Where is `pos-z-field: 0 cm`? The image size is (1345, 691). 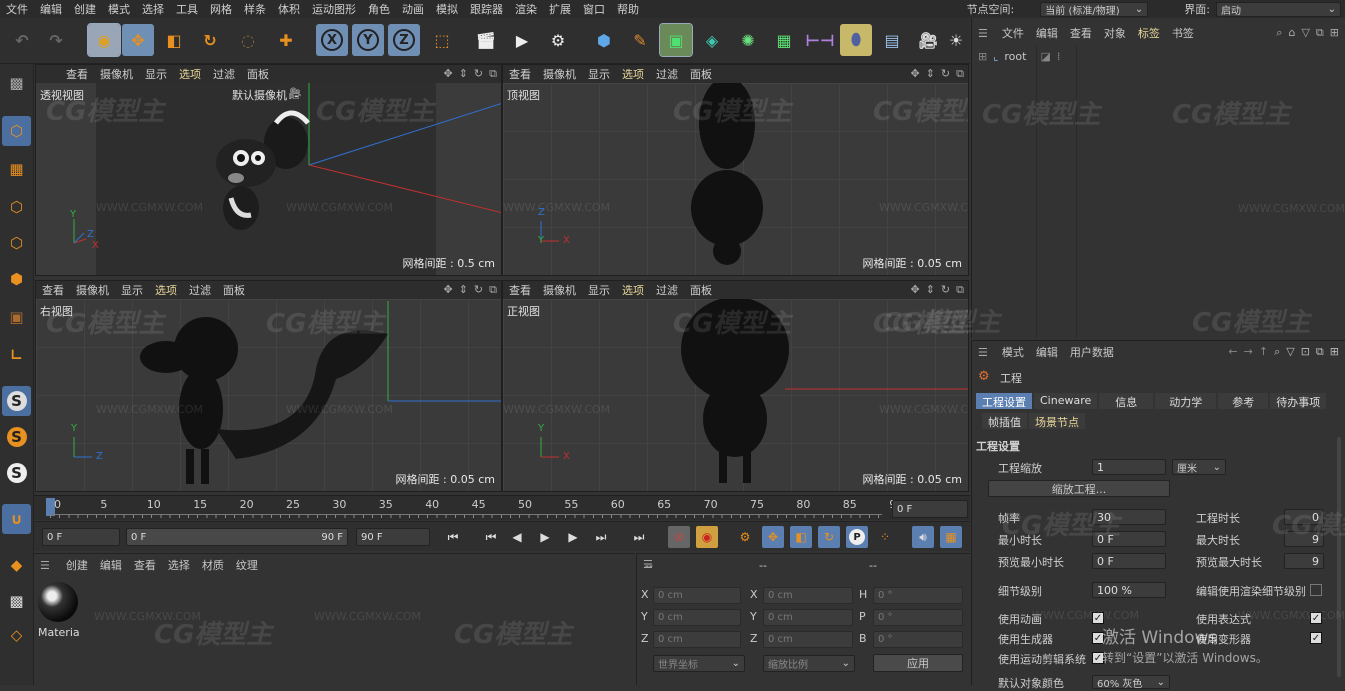 pos-z-field: 0 cm is located at coordinates (697, 639).